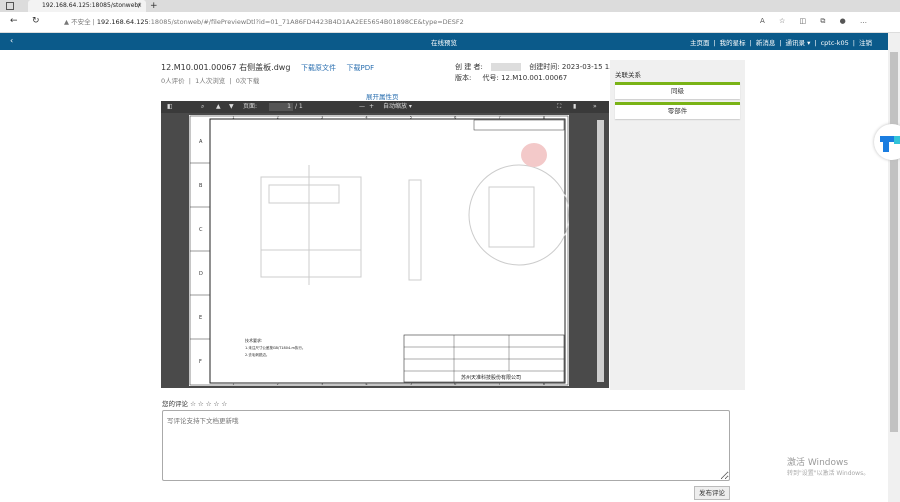 The image size is (900, 502). Describe the element at coordinates (677, 110) in the screenshot. I see `parts-button: 零部件` at that location.